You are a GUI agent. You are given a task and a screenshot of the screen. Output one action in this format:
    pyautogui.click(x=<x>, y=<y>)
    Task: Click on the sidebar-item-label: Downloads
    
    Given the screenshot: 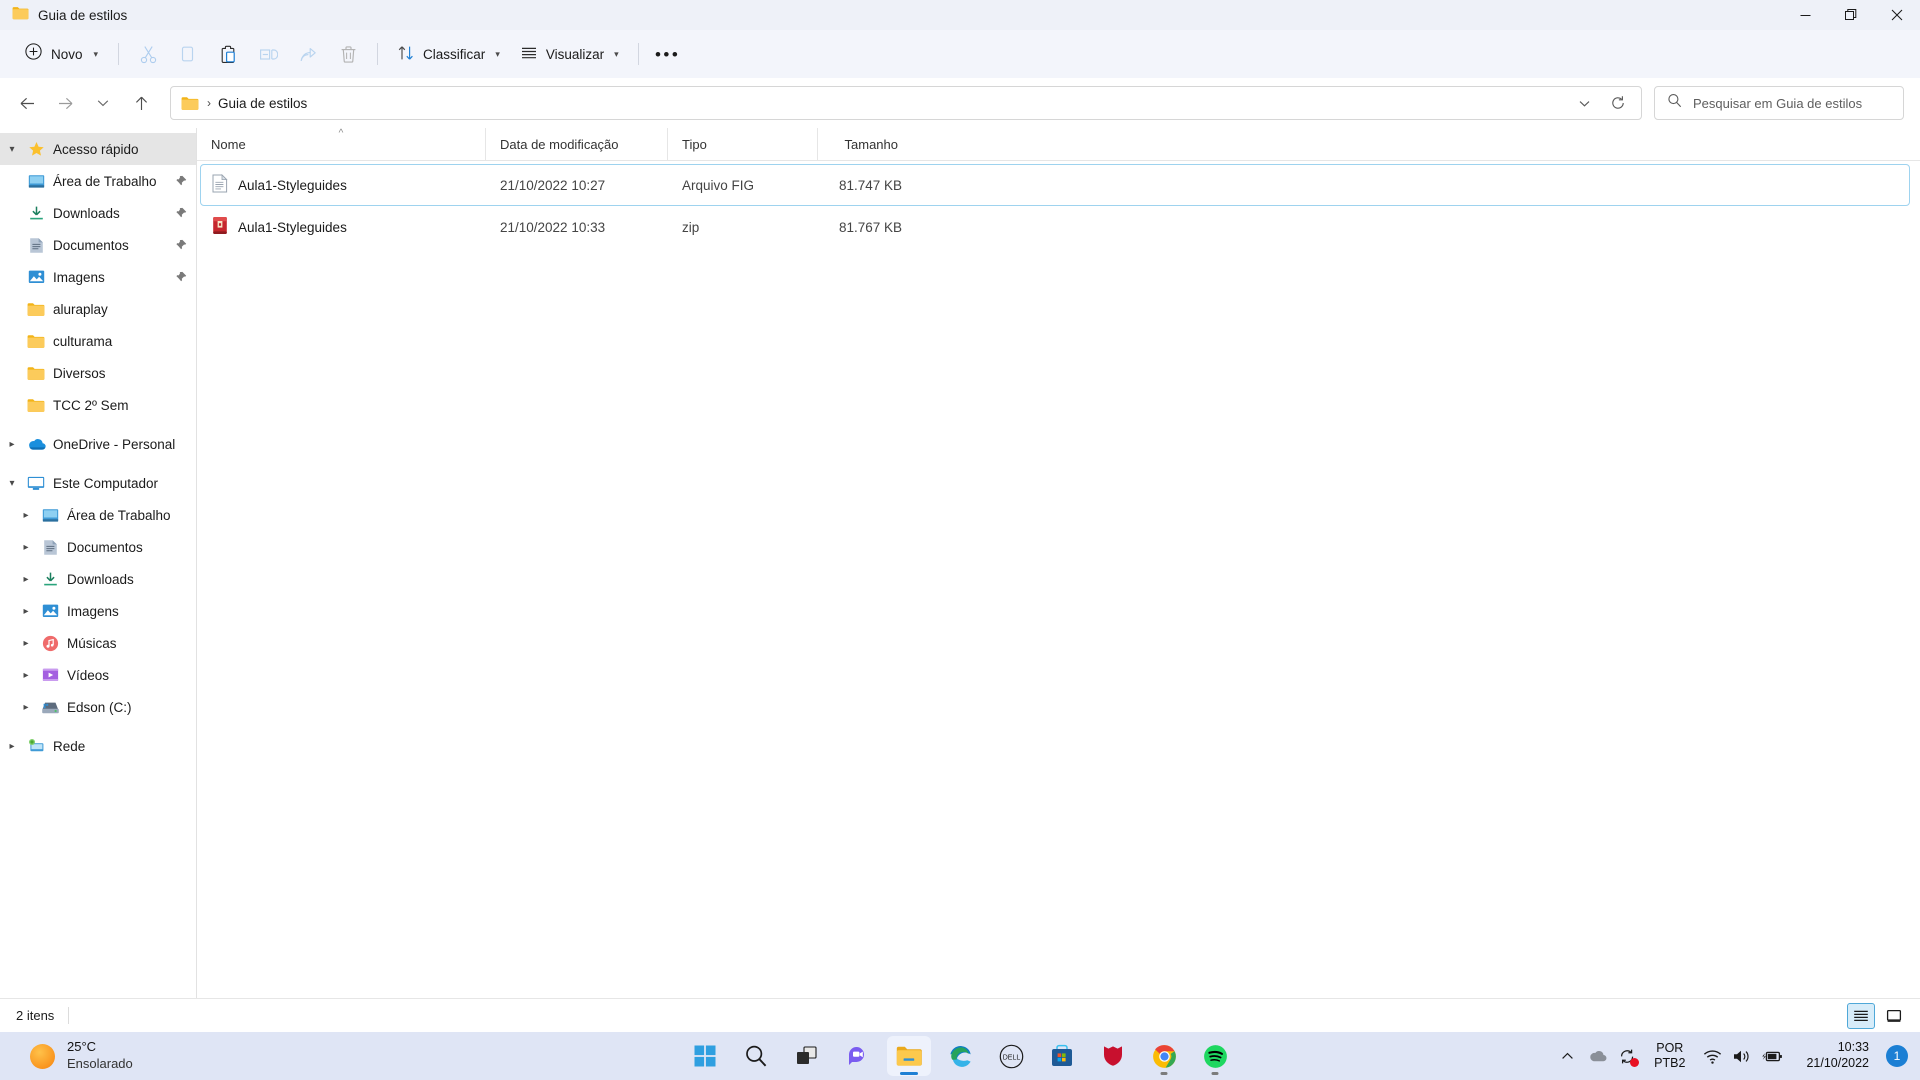 What is the action you would take?
    pyautogui.click(x=100, y=579)
    